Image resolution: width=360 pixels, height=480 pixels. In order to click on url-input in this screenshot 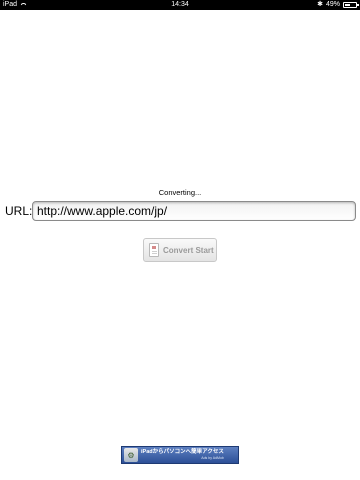, I will do `click(194, 211)`.